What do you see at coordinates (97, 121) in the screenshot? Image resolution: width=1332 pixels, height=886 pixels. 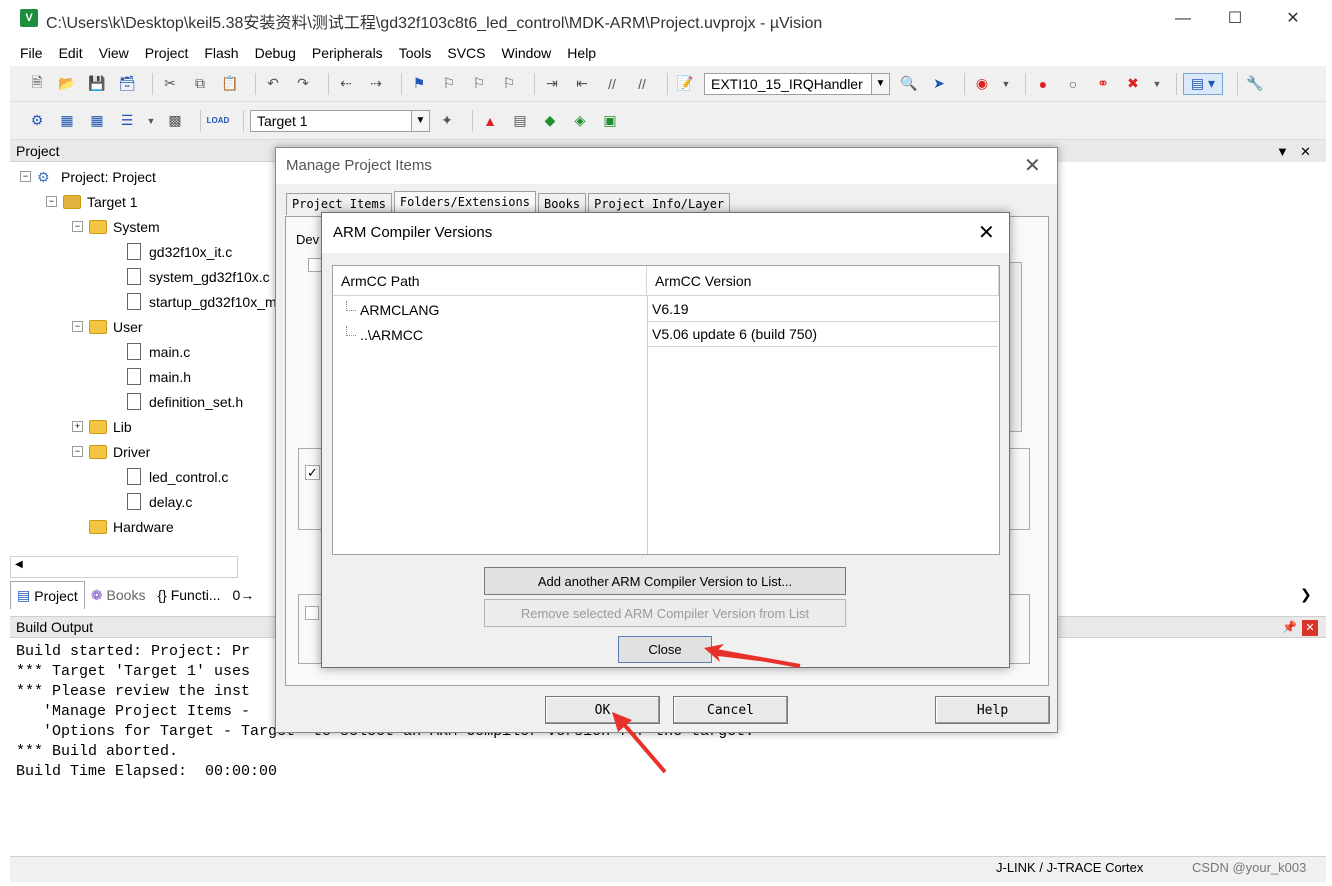 I see `rebuild-icon: ▦` at bounding box center [97, 121].